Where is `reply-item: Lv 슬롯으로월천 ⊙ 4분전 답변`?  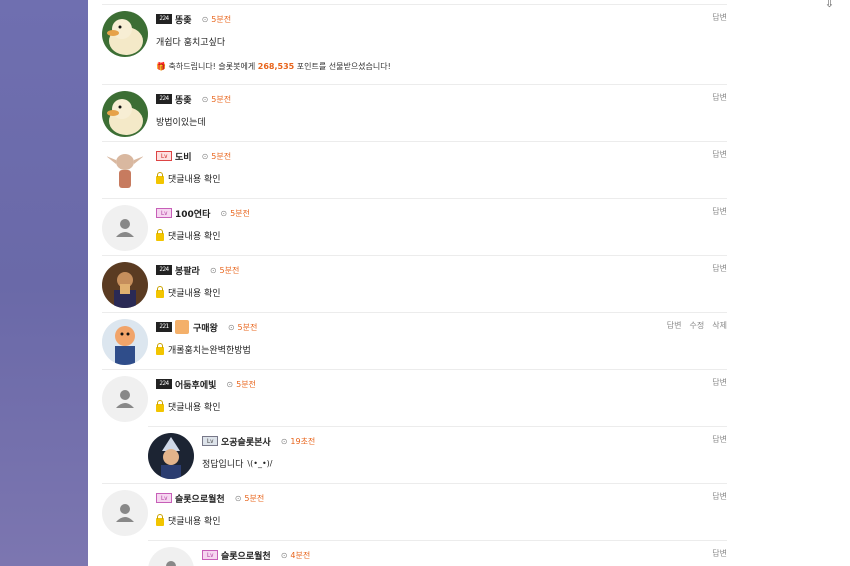
reply-item: Lv 슬롯으로월천 ⊙ 4분전 답변 is located at coordinates (437, 553).